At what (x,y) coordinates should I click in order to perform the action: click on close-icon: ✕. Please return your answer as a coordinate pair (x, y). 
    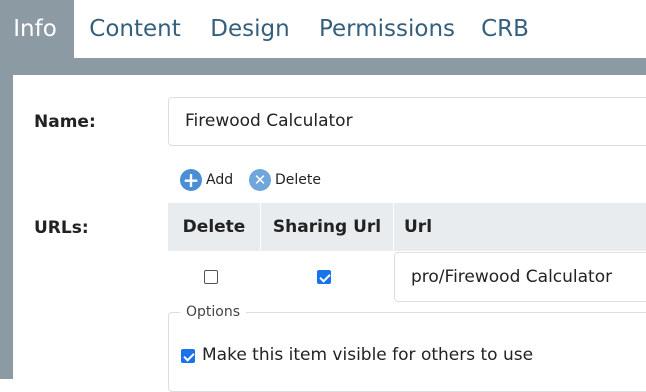
    Looking at the image, I should click on (260, 180).